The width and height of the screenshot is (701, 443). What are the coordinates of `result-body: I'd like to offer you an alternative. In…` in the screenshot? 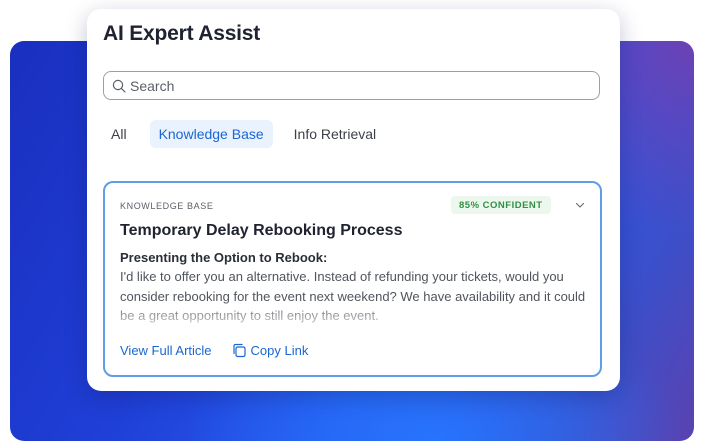 It's located at (353, 296).